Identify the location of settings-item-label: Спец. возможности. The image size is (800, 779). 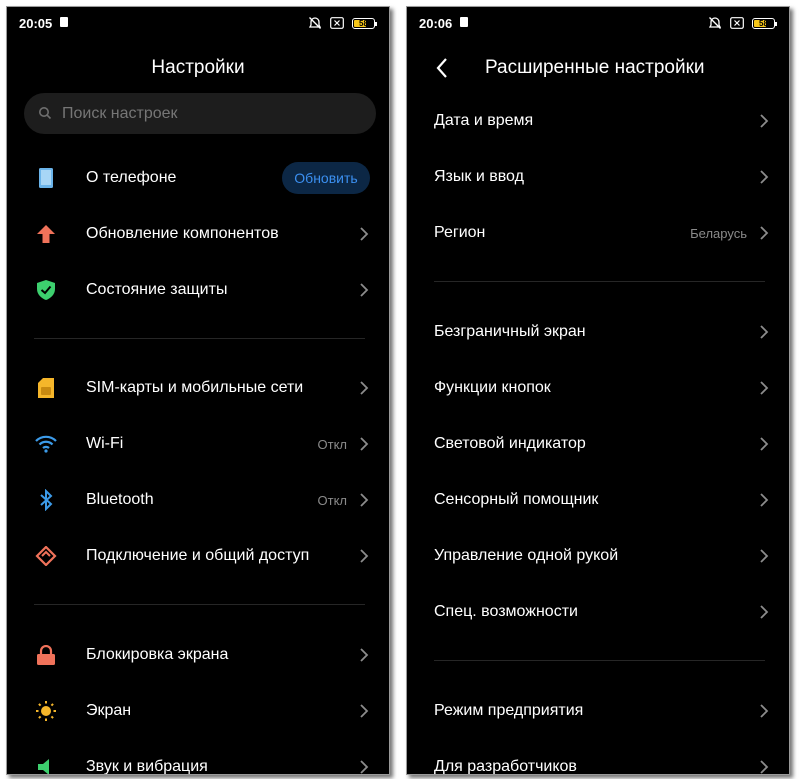
(506, 611).